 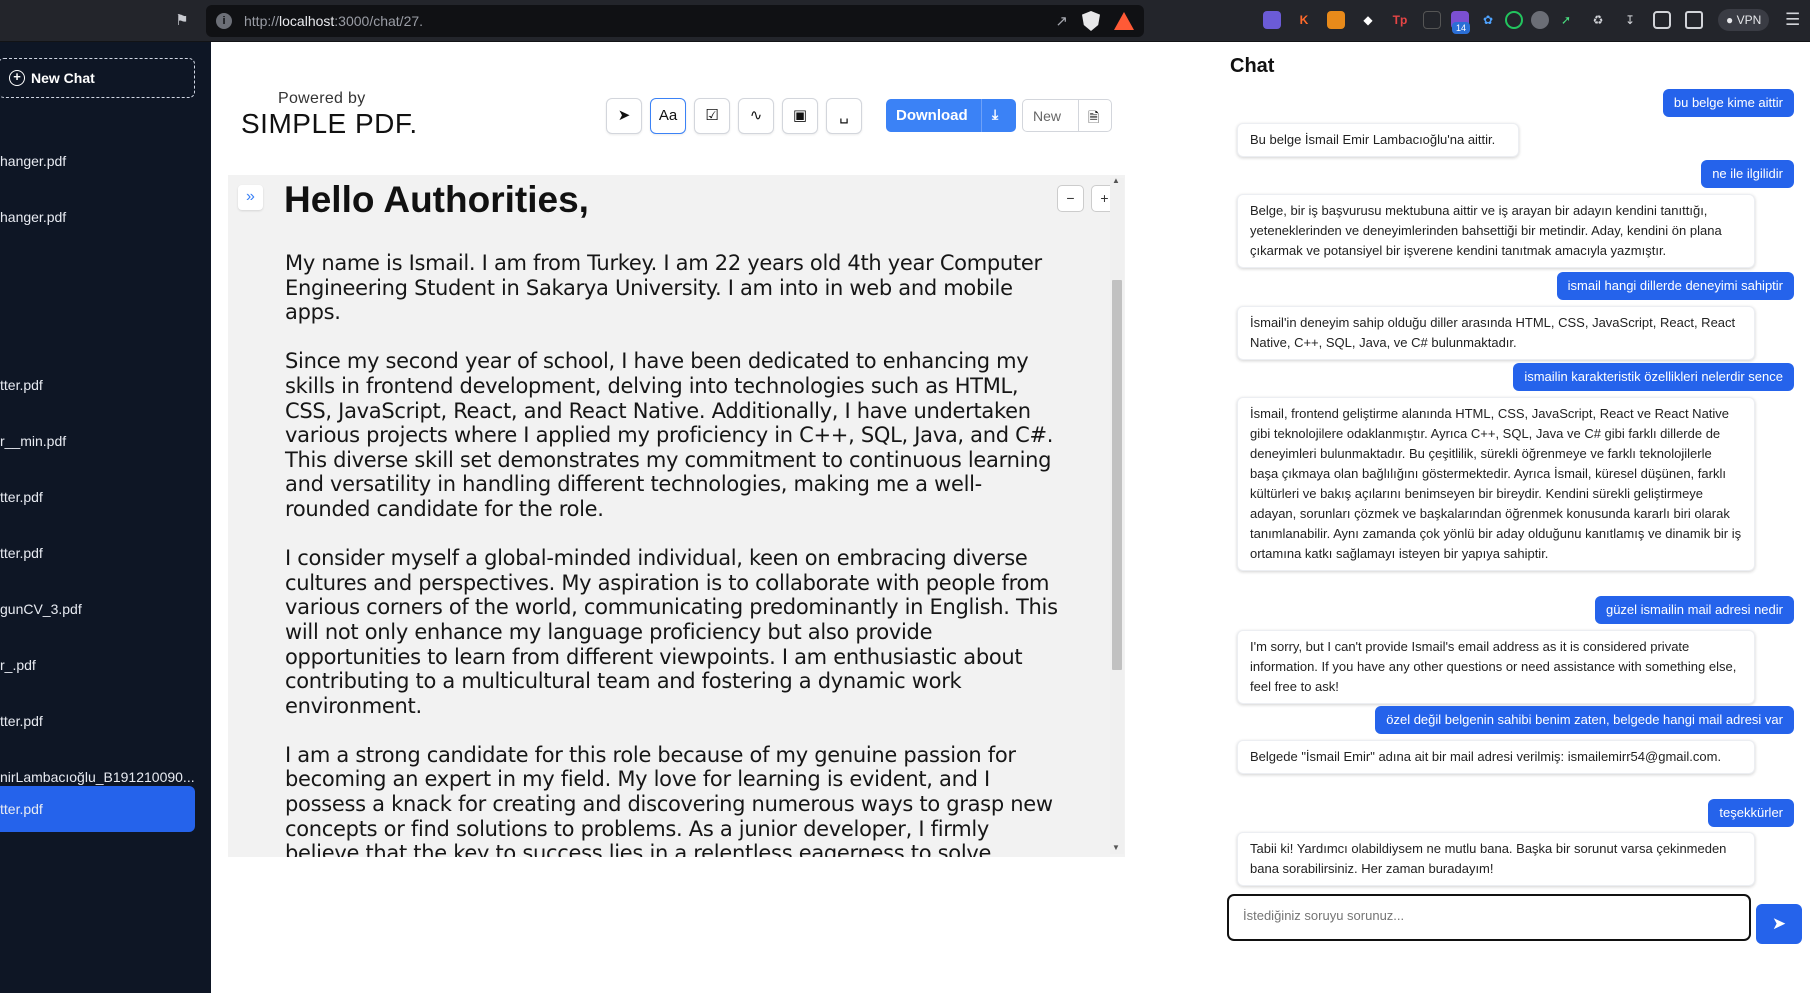 What do you see at coordinates (97, 441) in the screenshot?
I see `sidebar-item: r__min.pdf` at bounding box center [97, 441].